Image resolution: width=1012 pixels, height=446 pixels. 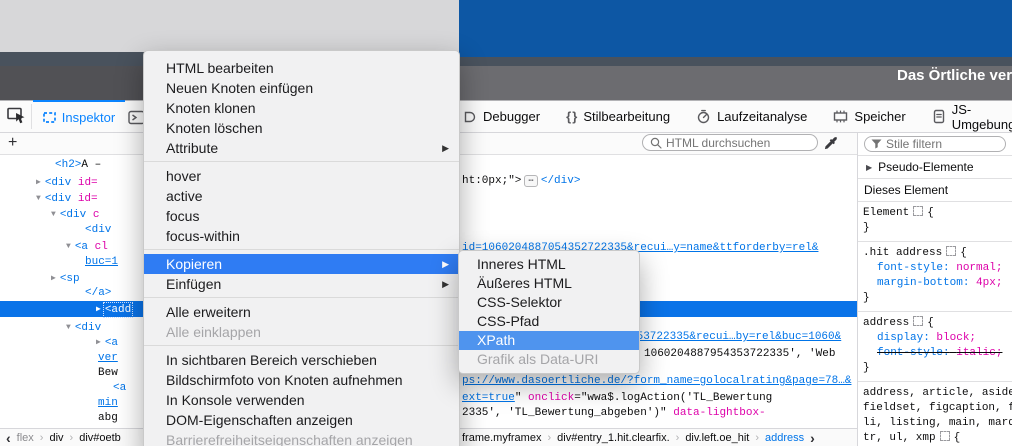 I want to click on menu-item-show-dom-properties: DOM-Eigenschaften anzeigen, so click(x=301, y=420).